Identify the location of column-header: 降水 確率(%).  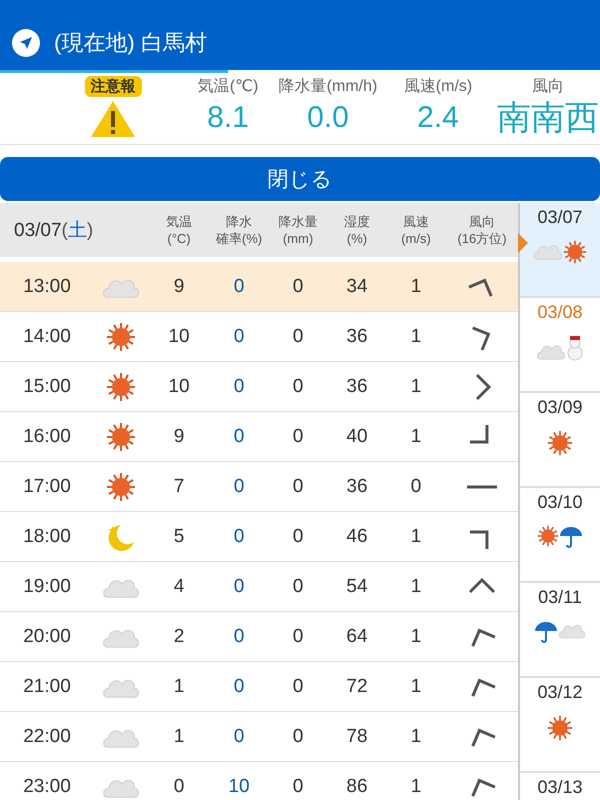
(239, 230).